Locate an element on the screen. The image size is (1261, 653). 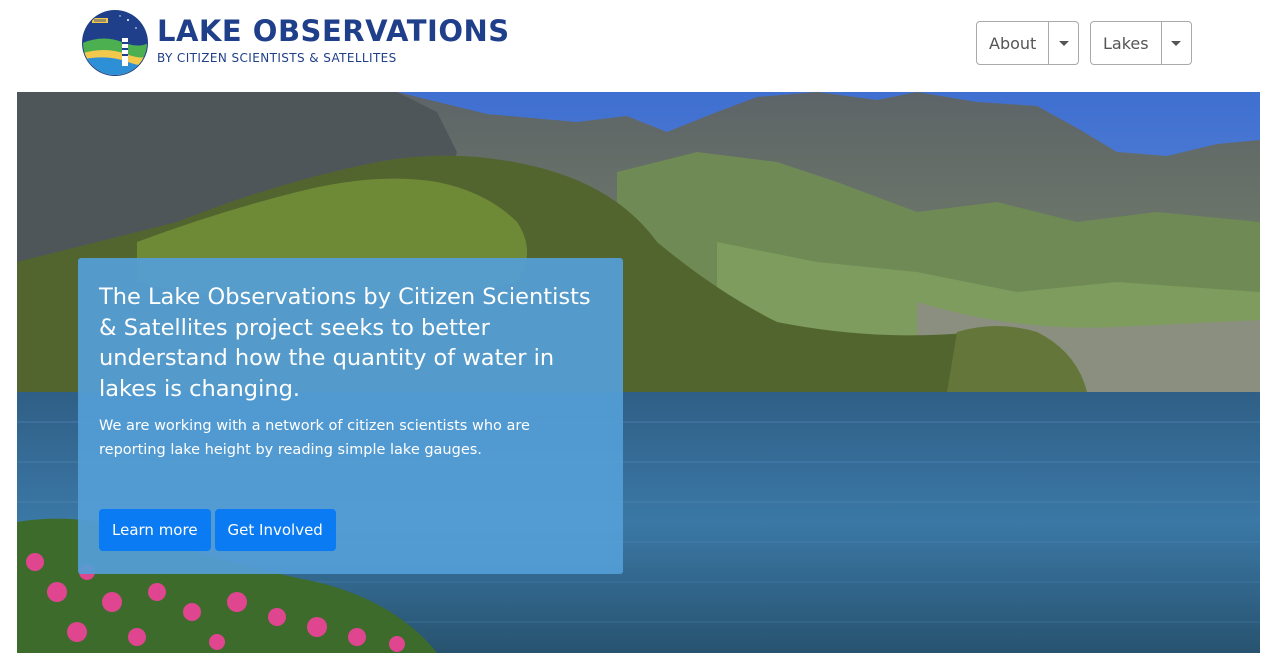
site-logo is located at coordinates (115, 43).